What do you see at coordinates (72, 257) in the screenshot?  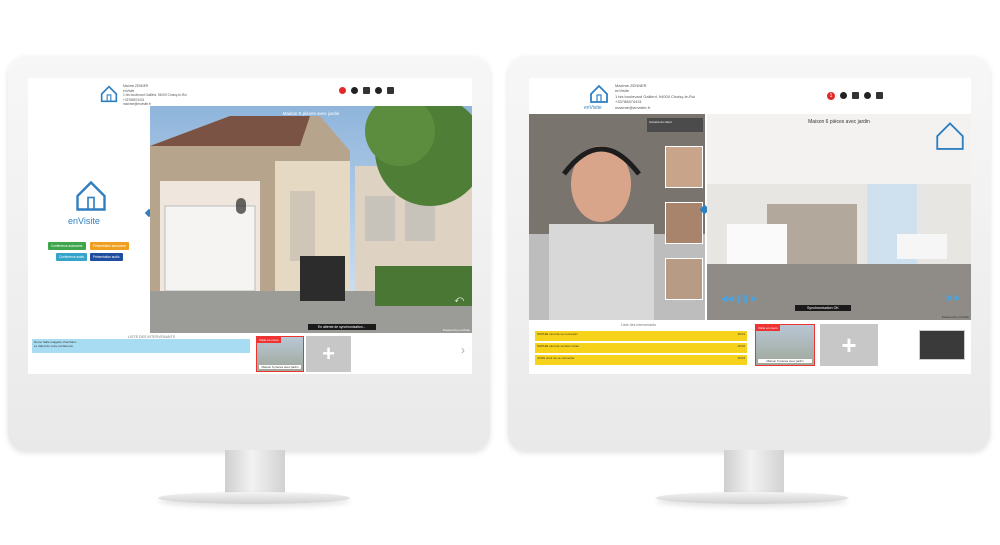 I see `audio-conference-button: Conférence audio` at bounding box center [72, 257].